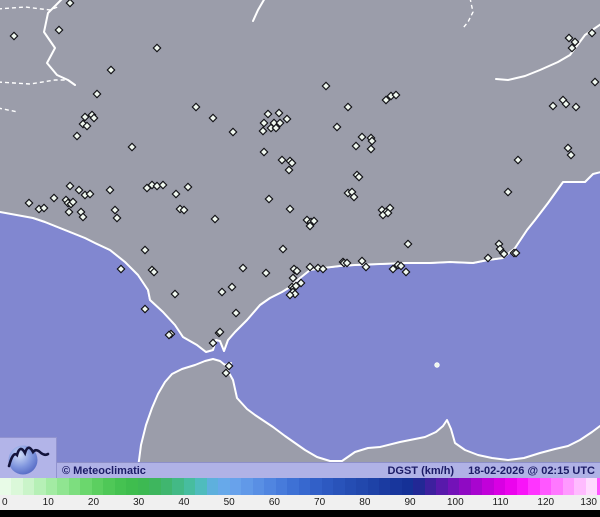 This screenshot has width=600, height=517. I want to click on copyright-label: © Meteoclimatic, so click(104, 470).